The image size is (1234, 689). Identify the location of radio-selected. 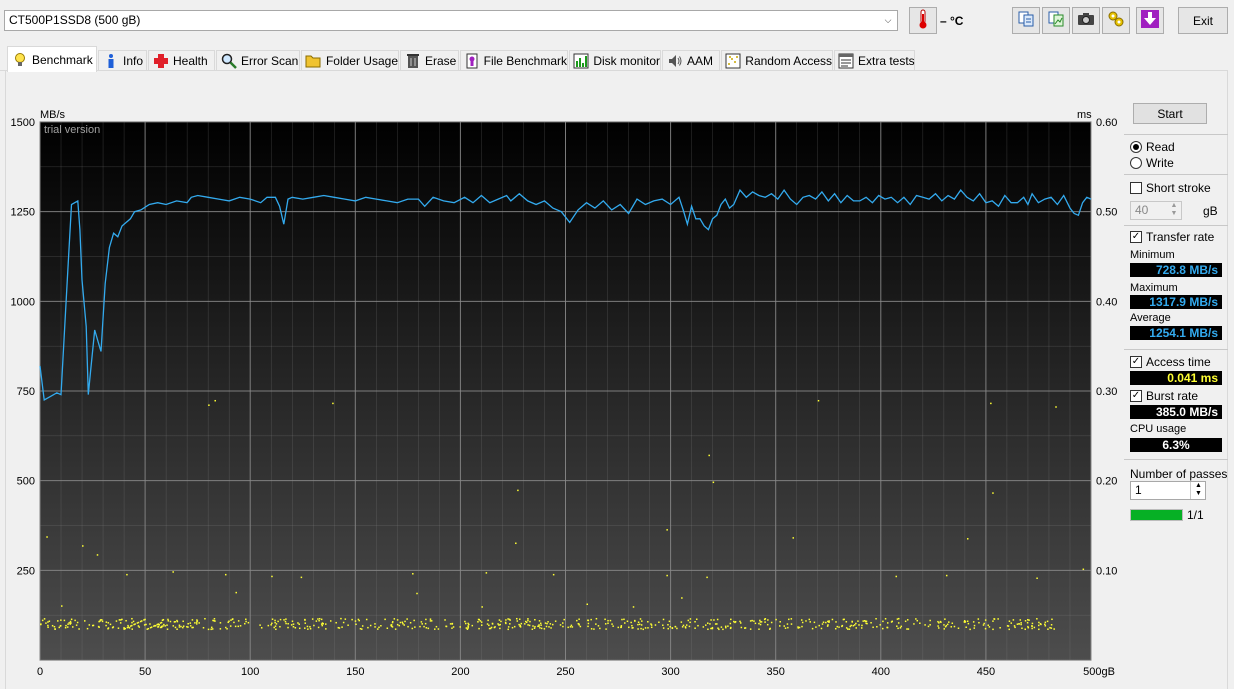
(1136, 147).